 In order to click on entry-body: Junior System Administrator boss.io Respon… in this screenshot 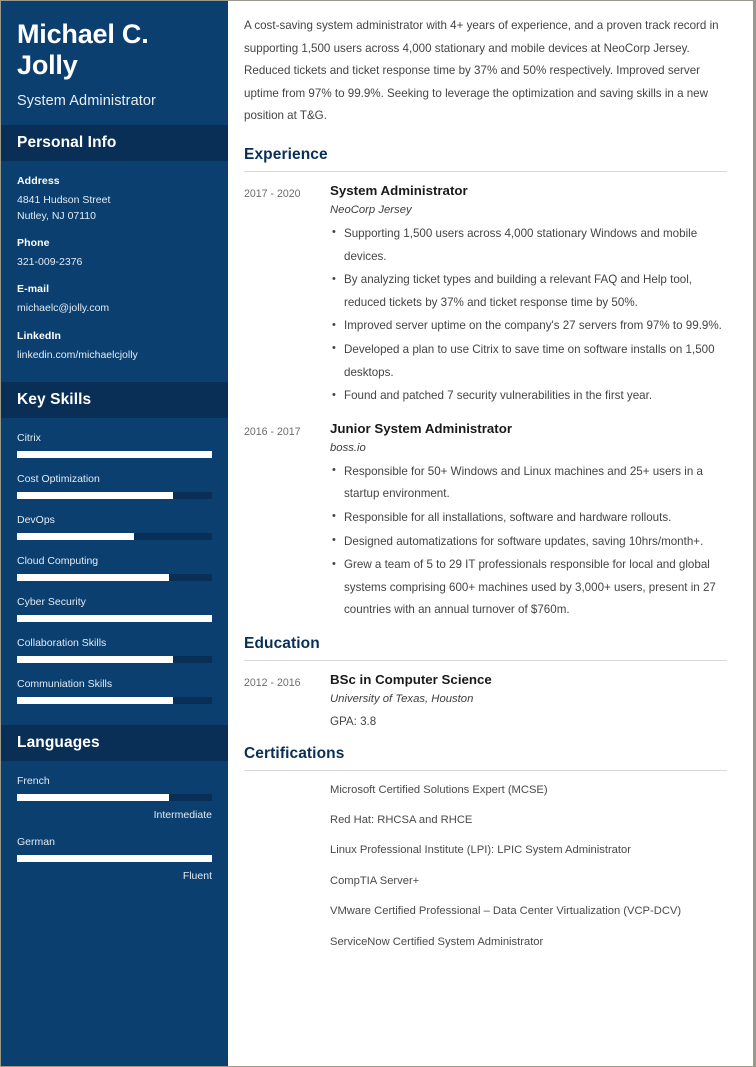, I will do `click(530, 522)`.